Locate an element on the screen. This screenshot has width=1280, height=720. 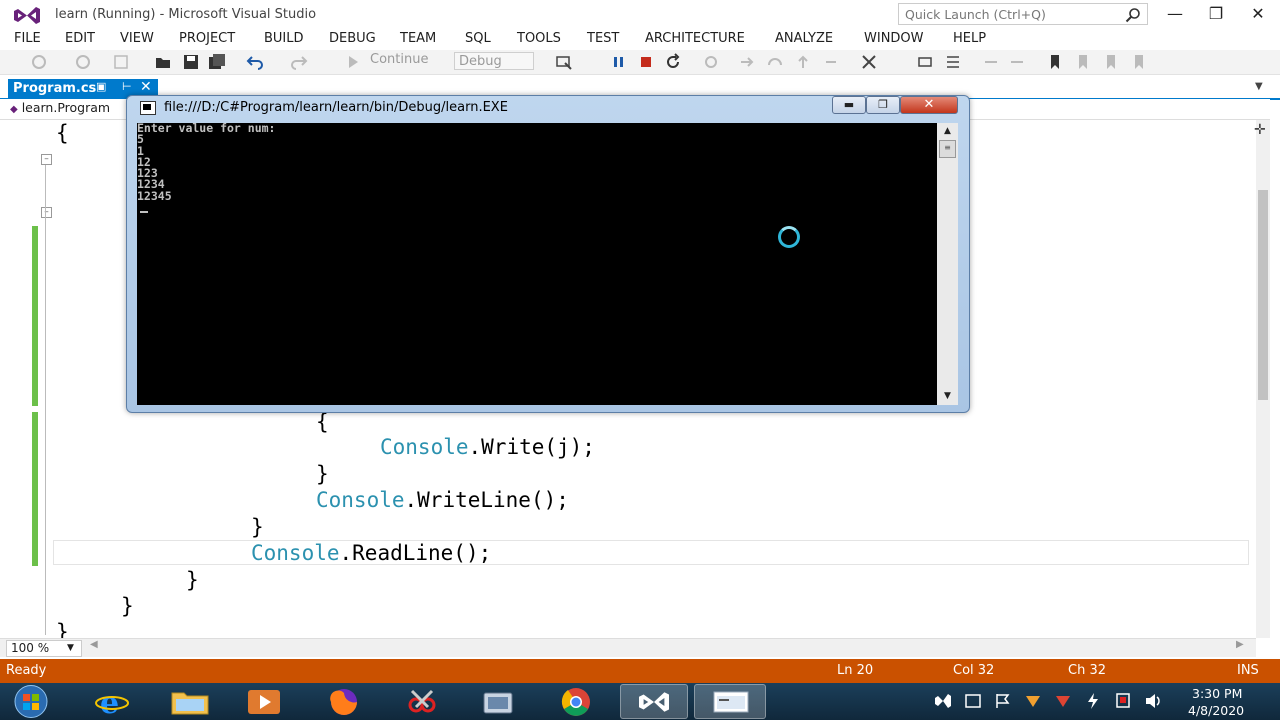
quick-launch-input: Quick Launch (Ctrl+Q) is located at coordinates (1023, 14).